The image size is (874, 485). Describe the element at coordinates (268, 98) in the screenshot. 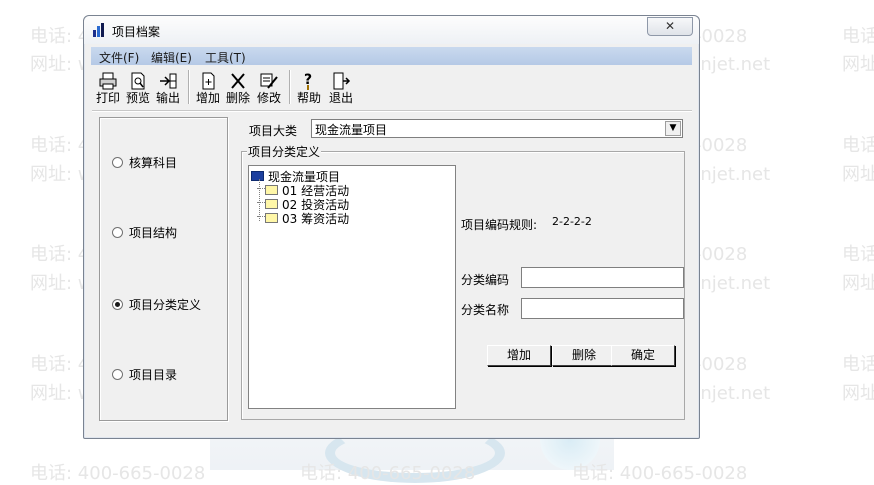

I see `modify-label: 修改` at that location.